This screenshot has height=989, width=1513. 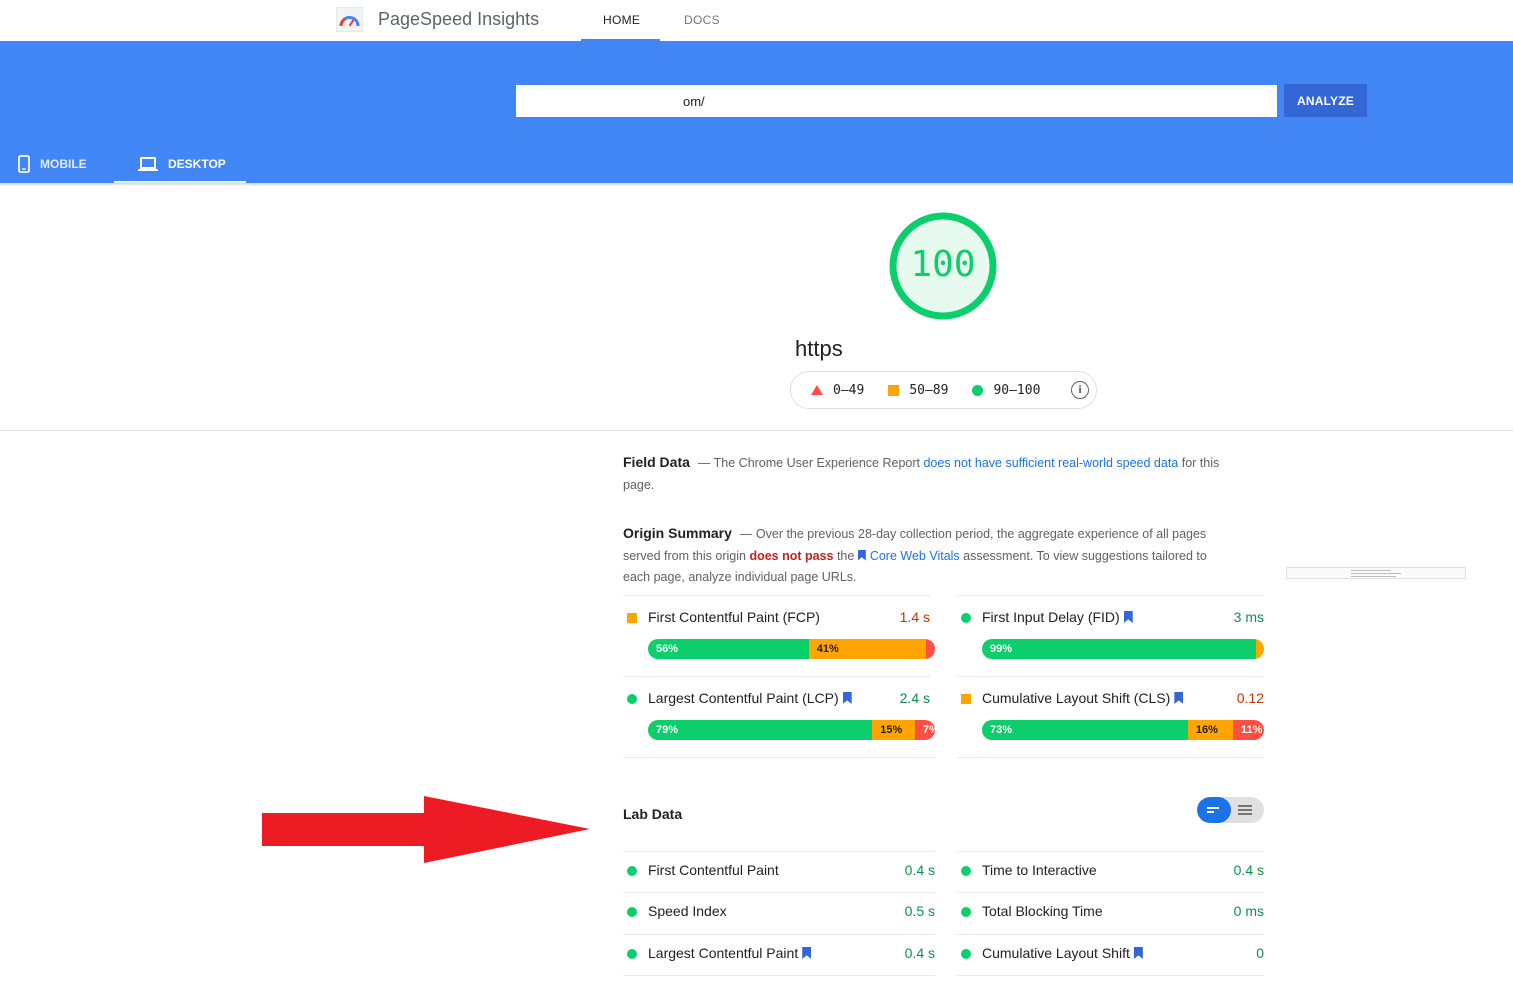 What do you see at coordinates (1248, 911) in the screenshot?
I see `lab-metric-value: 0 ms` at bounding box center [1248, 911].